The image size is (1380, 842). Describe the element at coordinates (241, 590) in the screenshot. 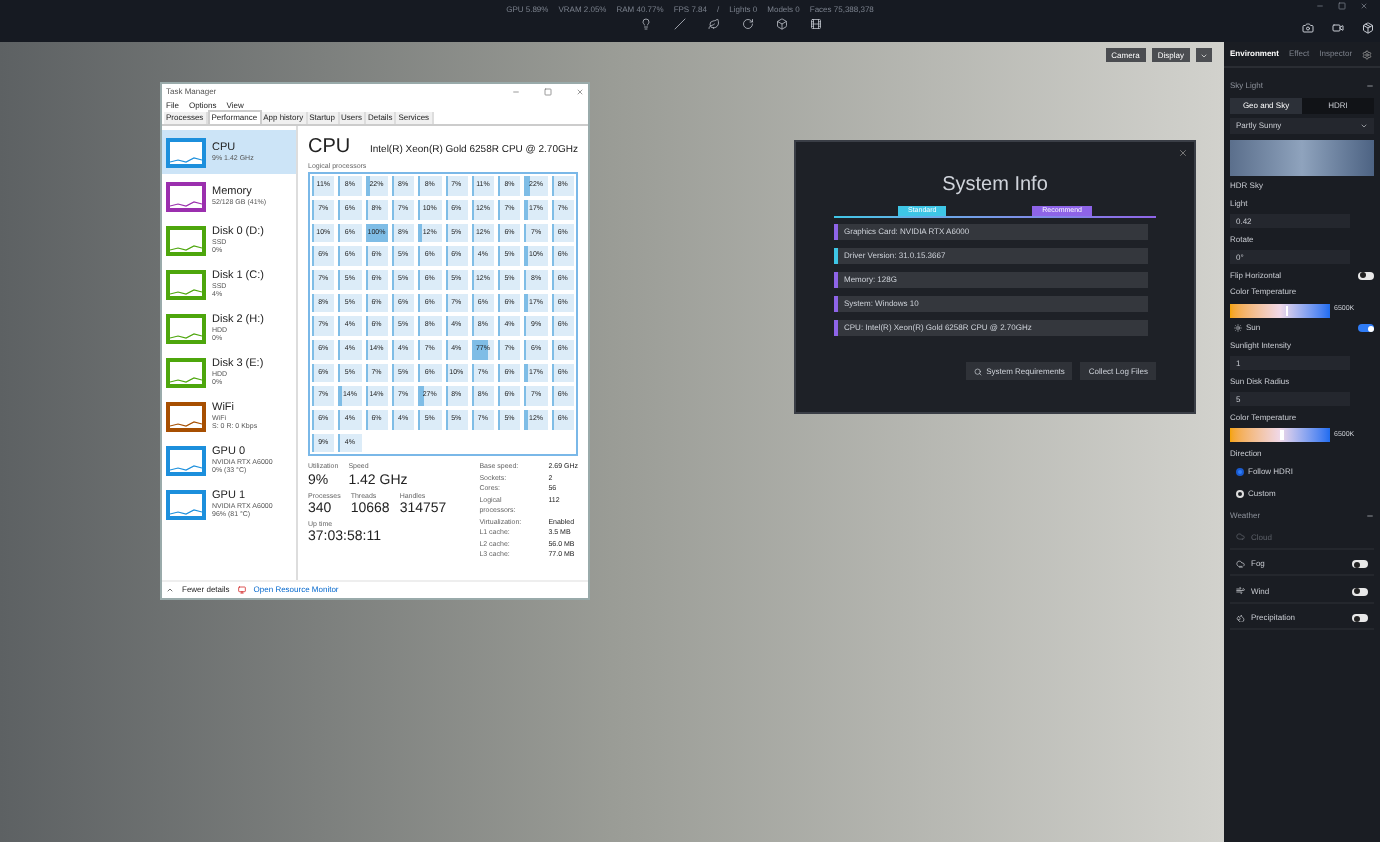

I see `monitor-icon` at that location.